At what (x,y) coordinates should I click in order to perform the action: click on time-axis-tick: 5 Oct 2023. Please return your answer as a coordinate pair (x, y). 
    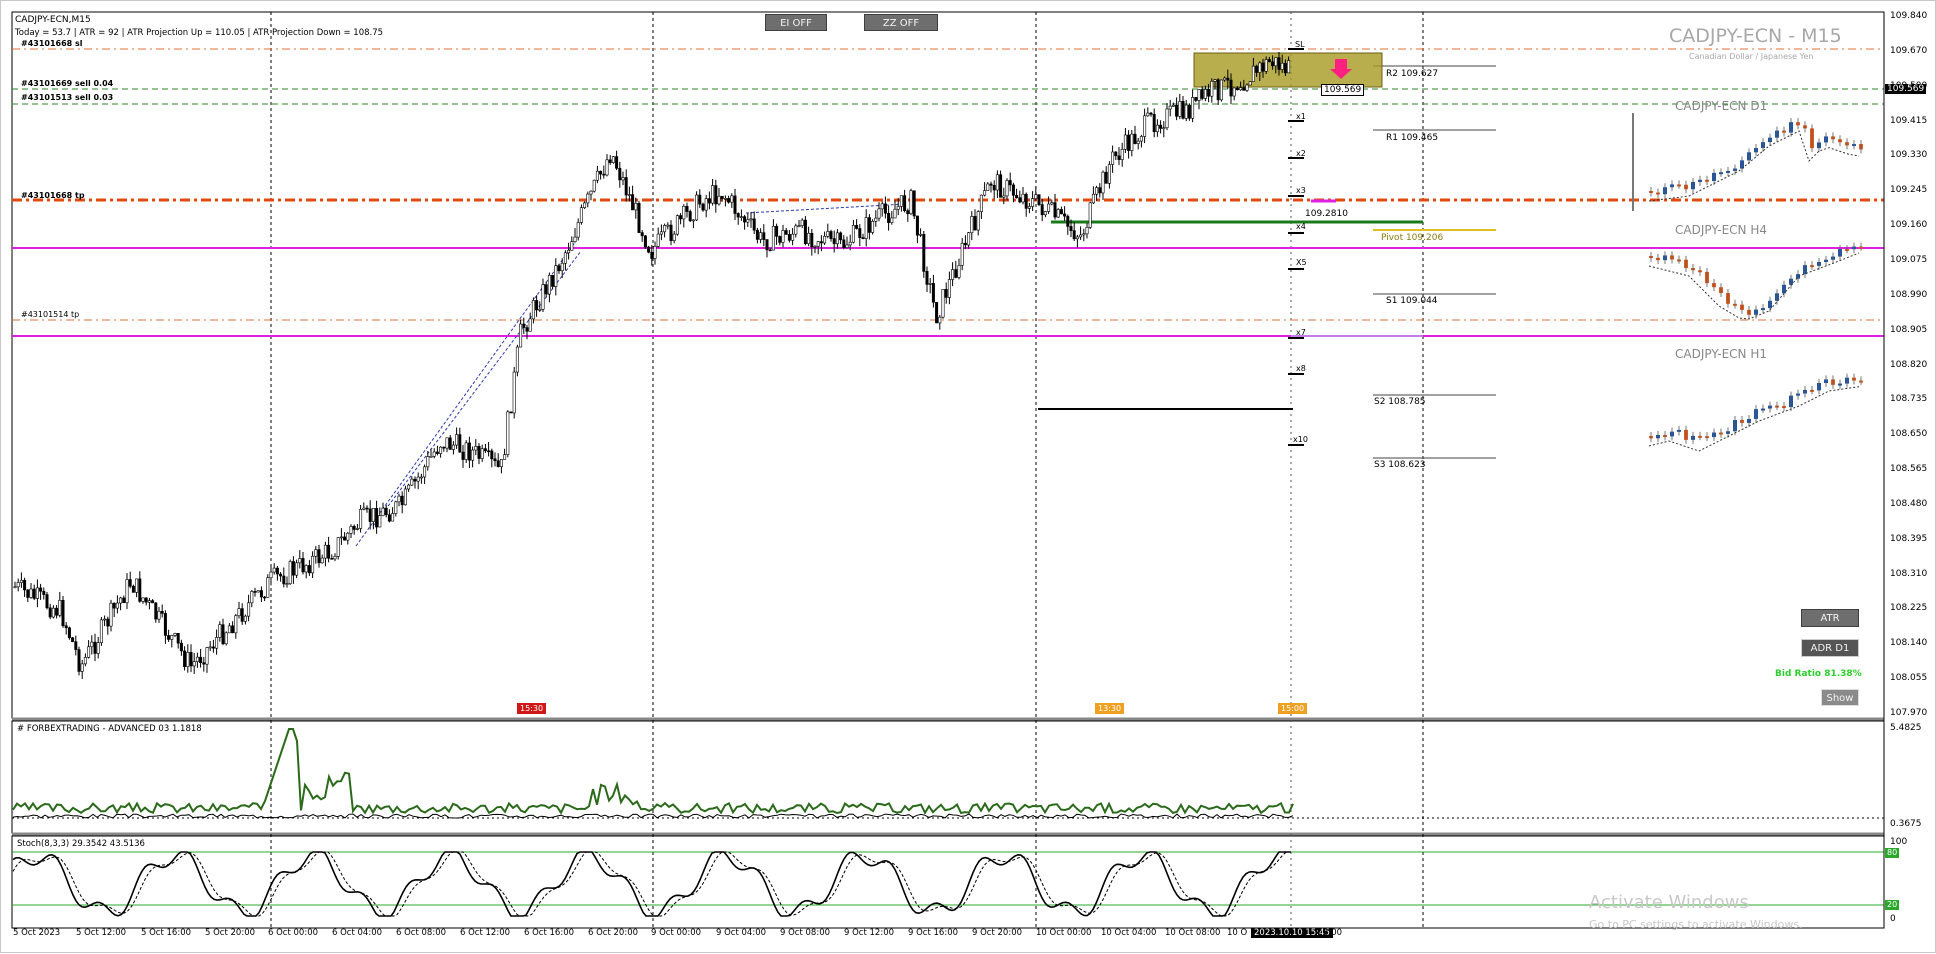
    Looking at the image, I should click on (37, 933).